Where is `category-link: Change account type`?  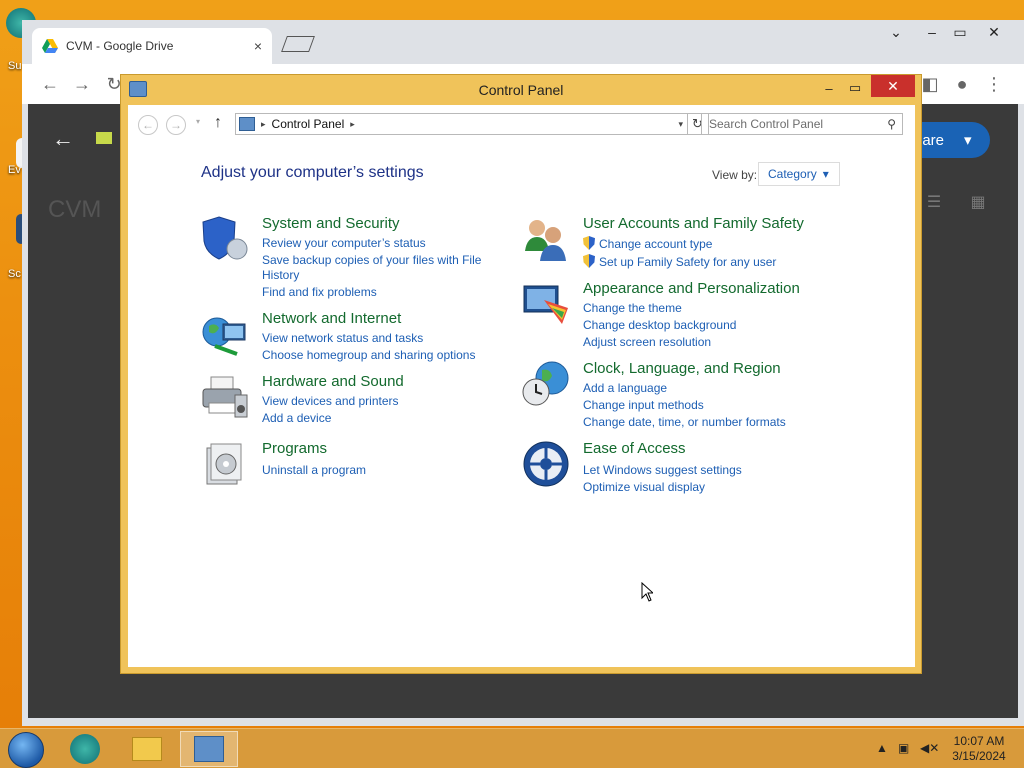 category-link: Change account type is located at coordinates (647, 244).